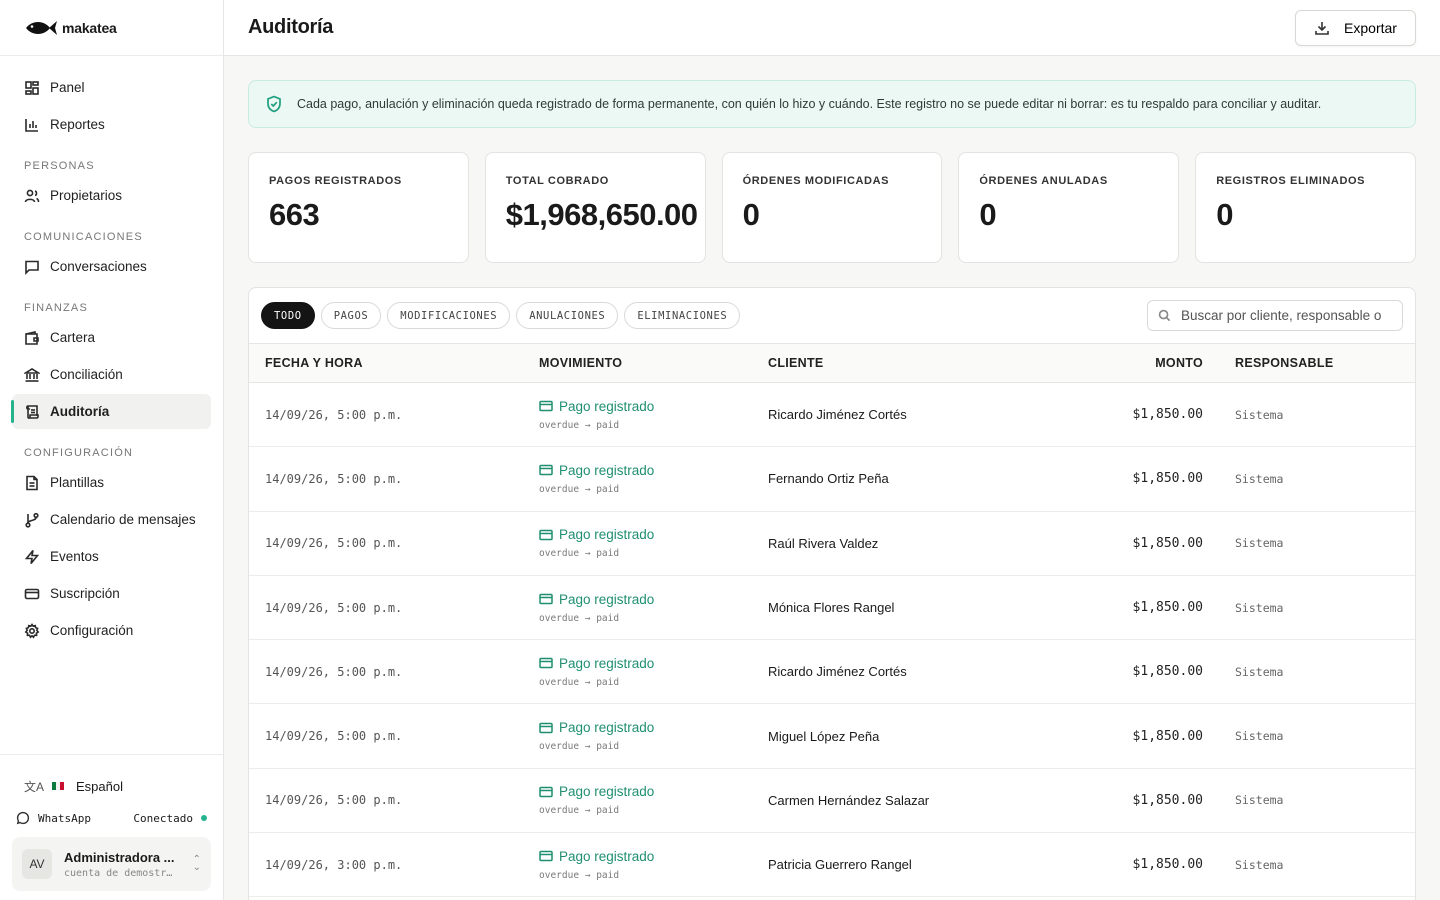 Image resolution: width=1440 pixels, height=900 pixels. Describe the element at coordinates (111, 411) in the screenshot. I see `sidebar-item-auditoria: Auditoría` at that location.